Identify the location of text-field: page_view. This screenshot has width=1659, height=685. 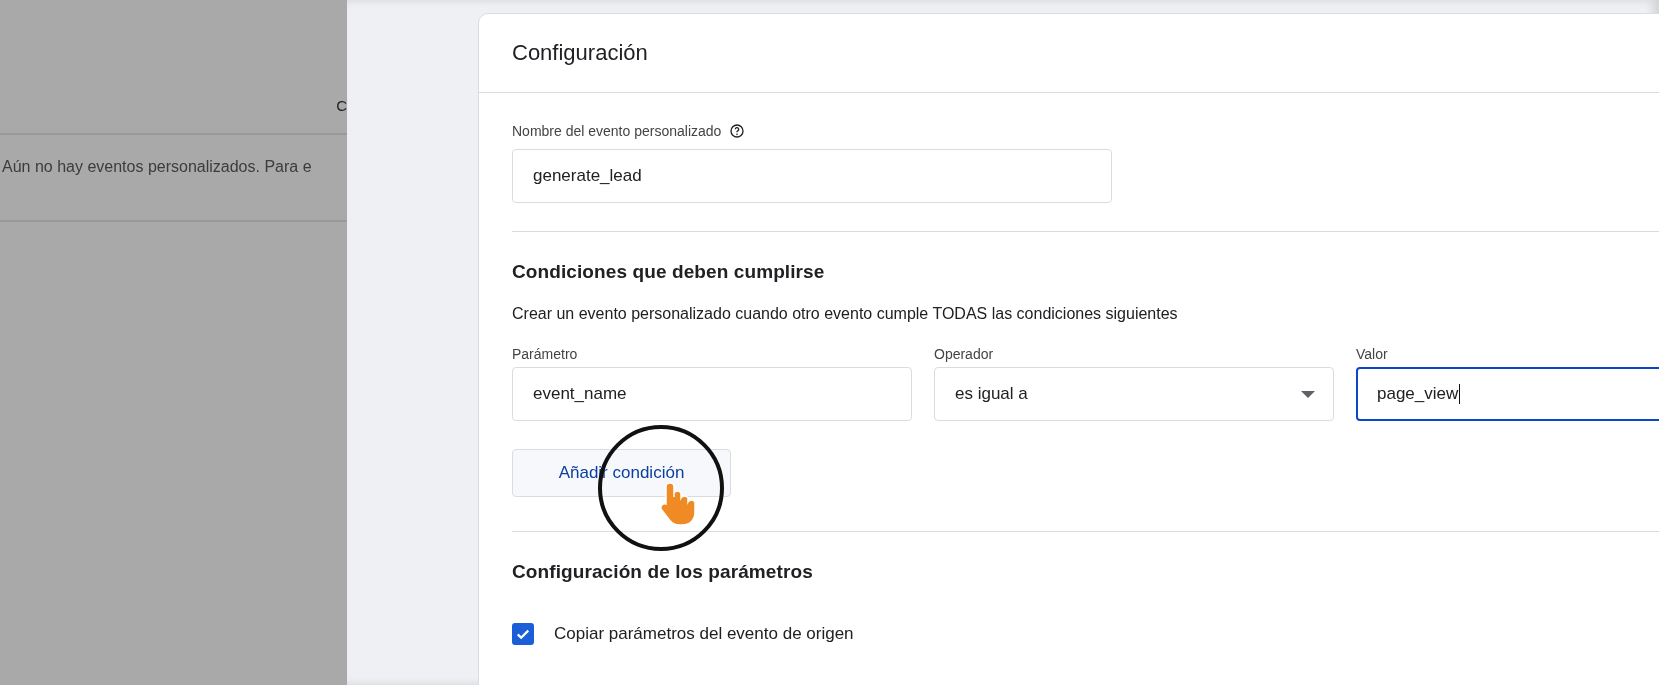
(1507, 394).